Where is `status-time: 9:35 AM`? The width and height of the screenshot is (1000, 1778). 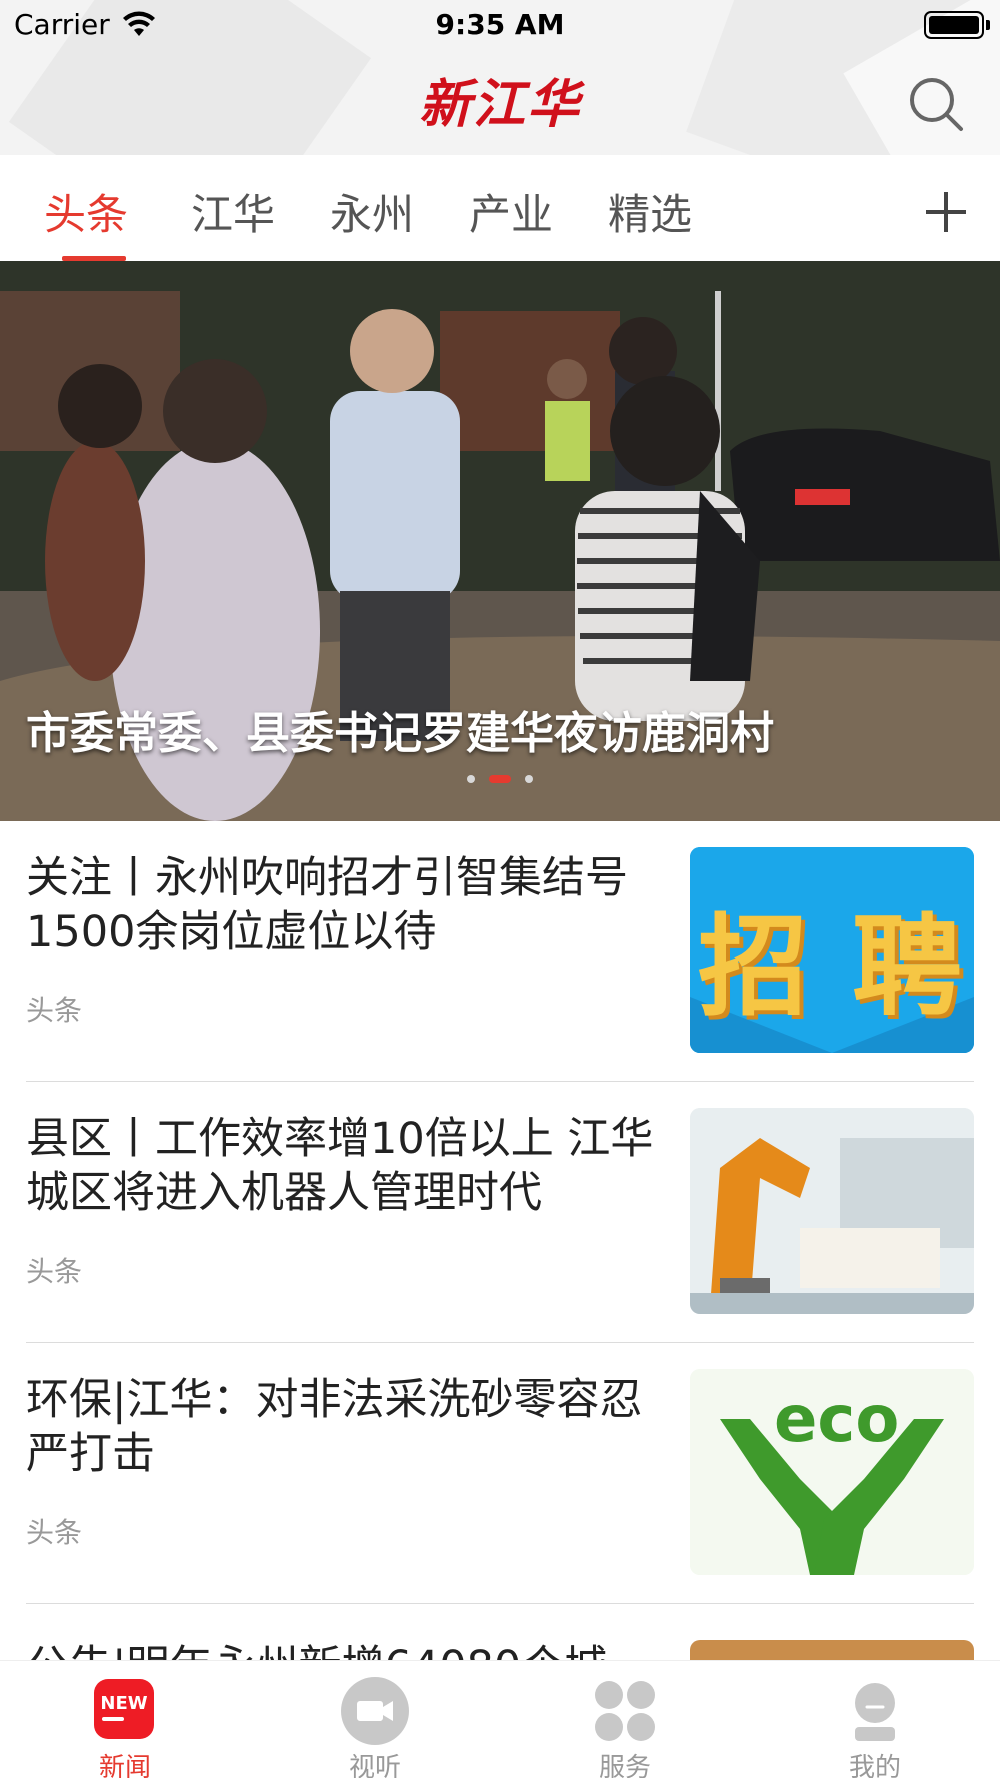 status-time: 9:35 AM is located at coordinates (500, 24).